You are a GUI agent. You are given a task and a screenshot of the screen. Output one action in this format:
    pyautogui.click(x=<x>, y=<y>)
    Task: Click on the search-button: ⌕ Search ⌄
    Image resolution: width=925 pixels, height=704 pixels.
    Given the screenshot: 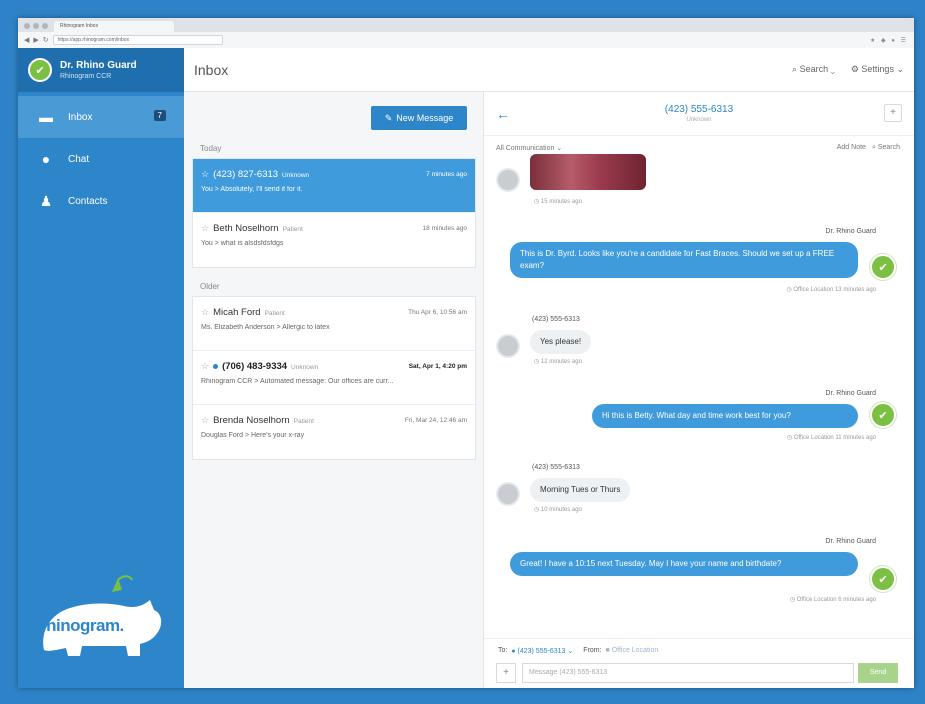 What is the action you would take?
    pyautogui.click(x=813, y=69)
    